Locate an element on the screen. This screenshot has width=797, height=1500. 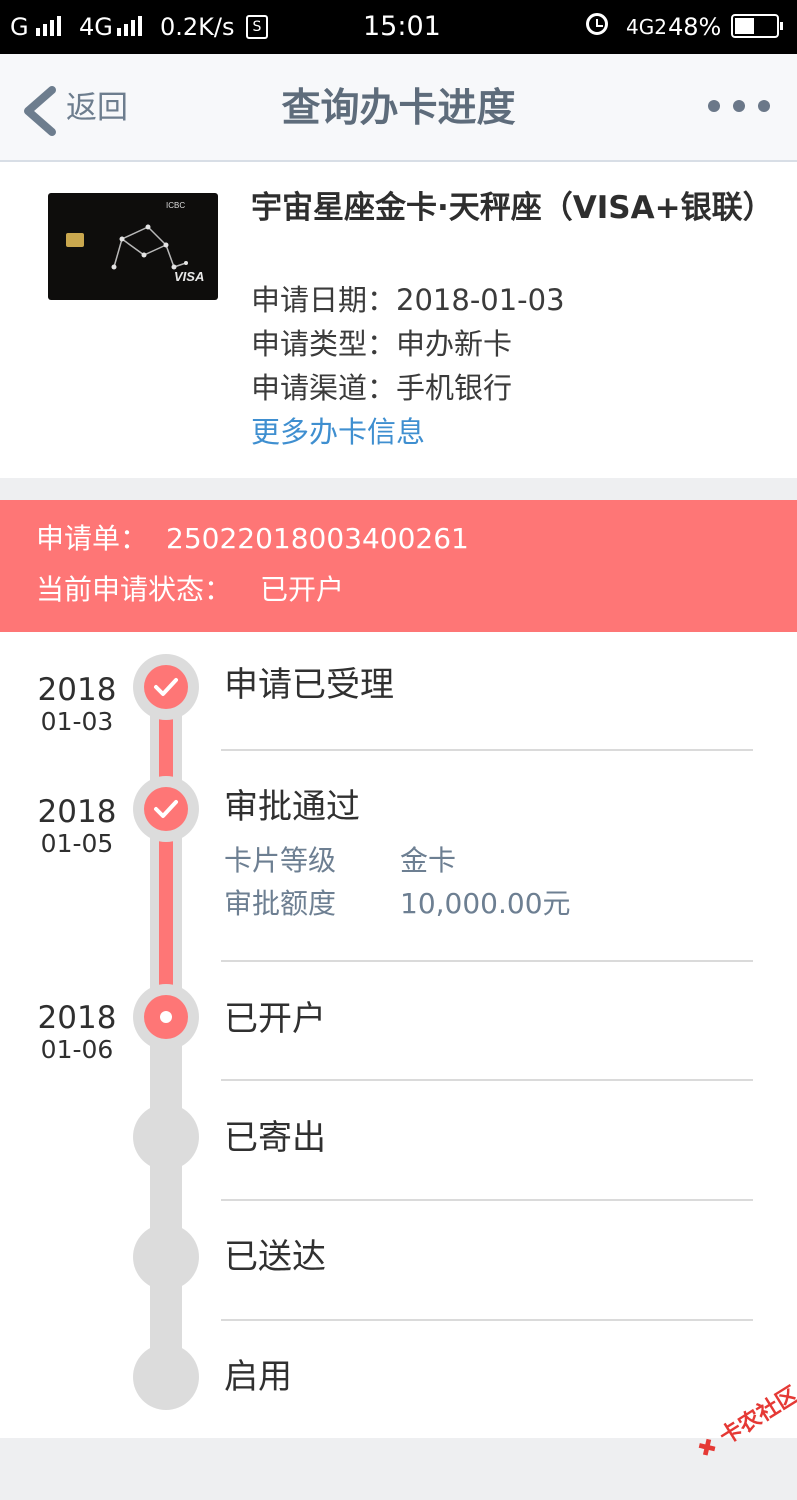
battery-icon is located at coordinates (757, 26).